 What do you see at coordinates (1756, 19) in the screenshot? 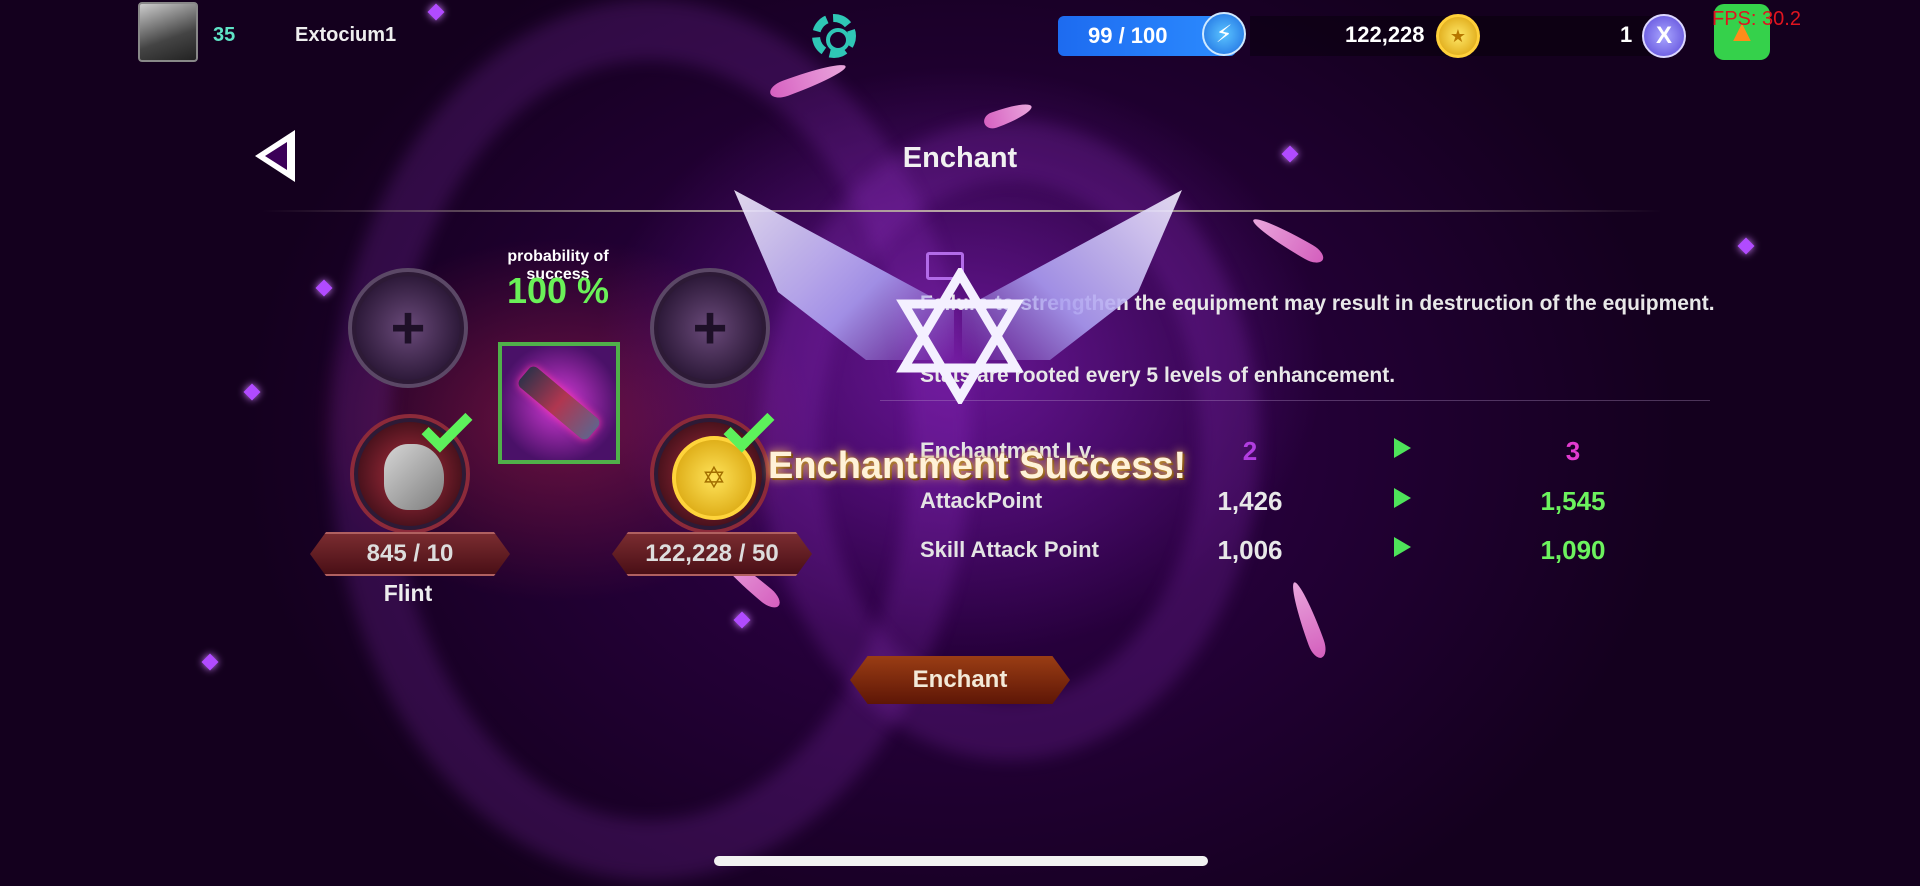
I see `fps-counter: FPS: 30.2` at bounding box center [1756, 19].